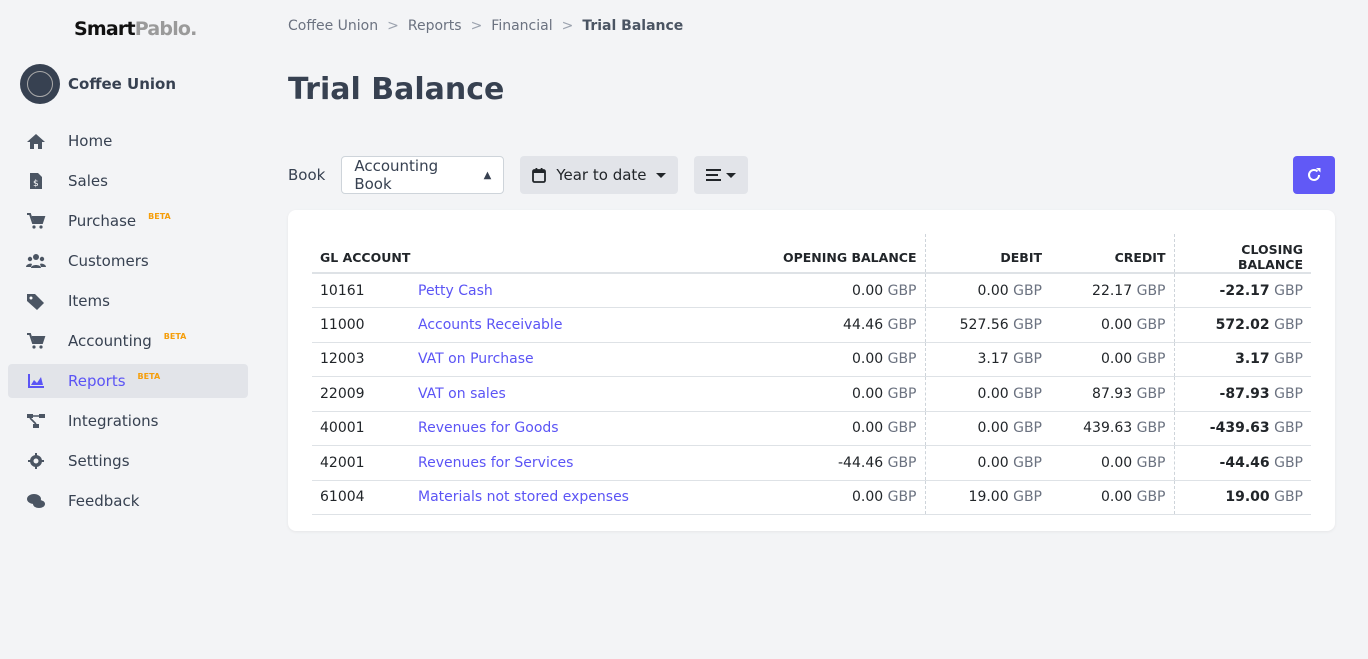 This screenshot has height=659, width=1368. I want to click on col-opening-balance: OPENING BALANCE, so click(814, 254).